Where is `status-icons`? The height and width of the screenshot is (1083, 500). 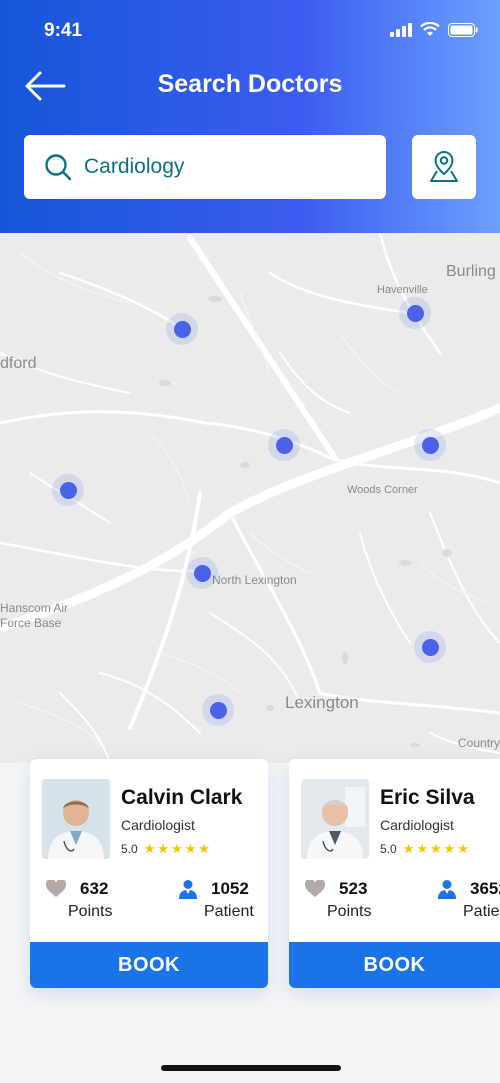 status-icons is located at coordinates (434, 29).